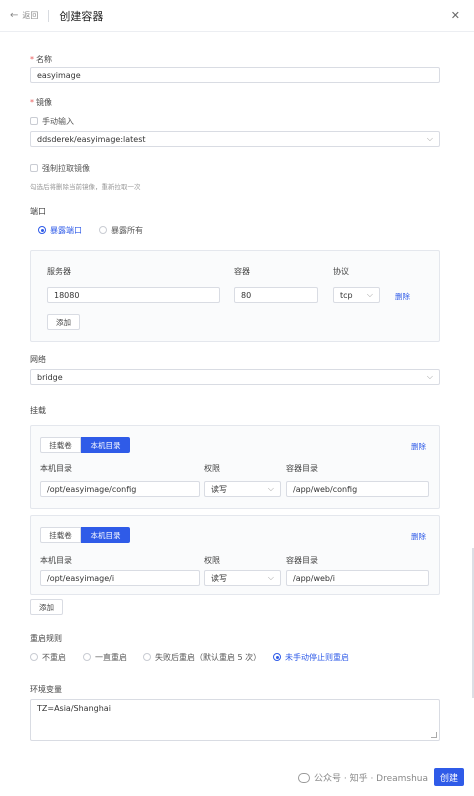 The image size is (474, 796). What do you see at coordinates (91, 139) in the screenshot?
I see `image-select-value: ddsderek/easyimage:latest` at bounding box center [91, 139].